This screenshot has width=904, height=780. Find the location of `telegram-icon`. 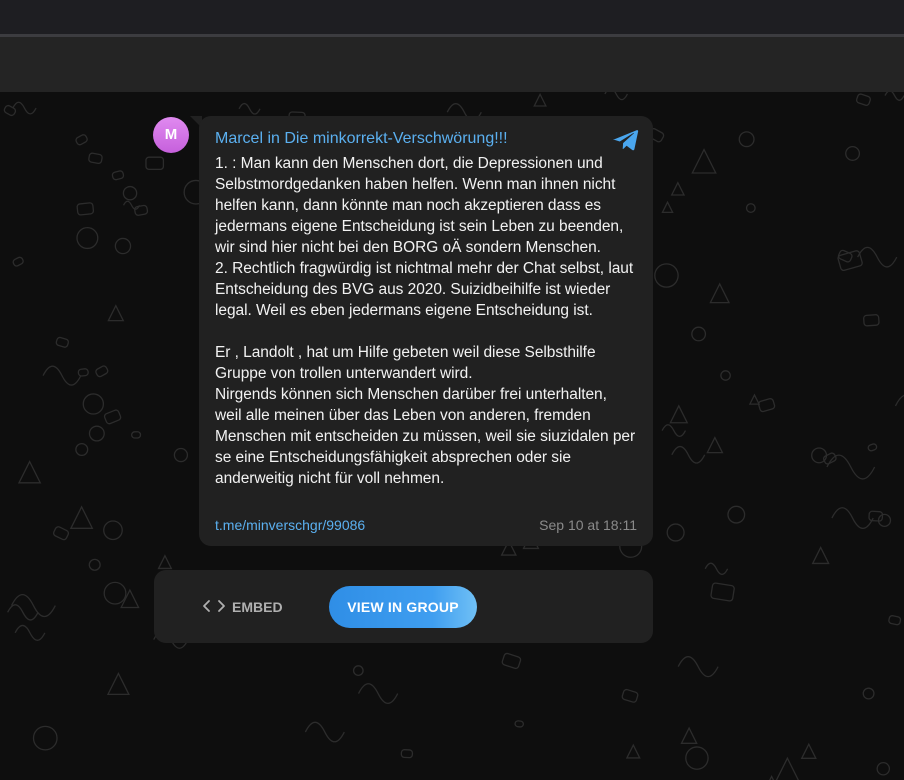

telegram-icon is located at coordinates (626, 140).